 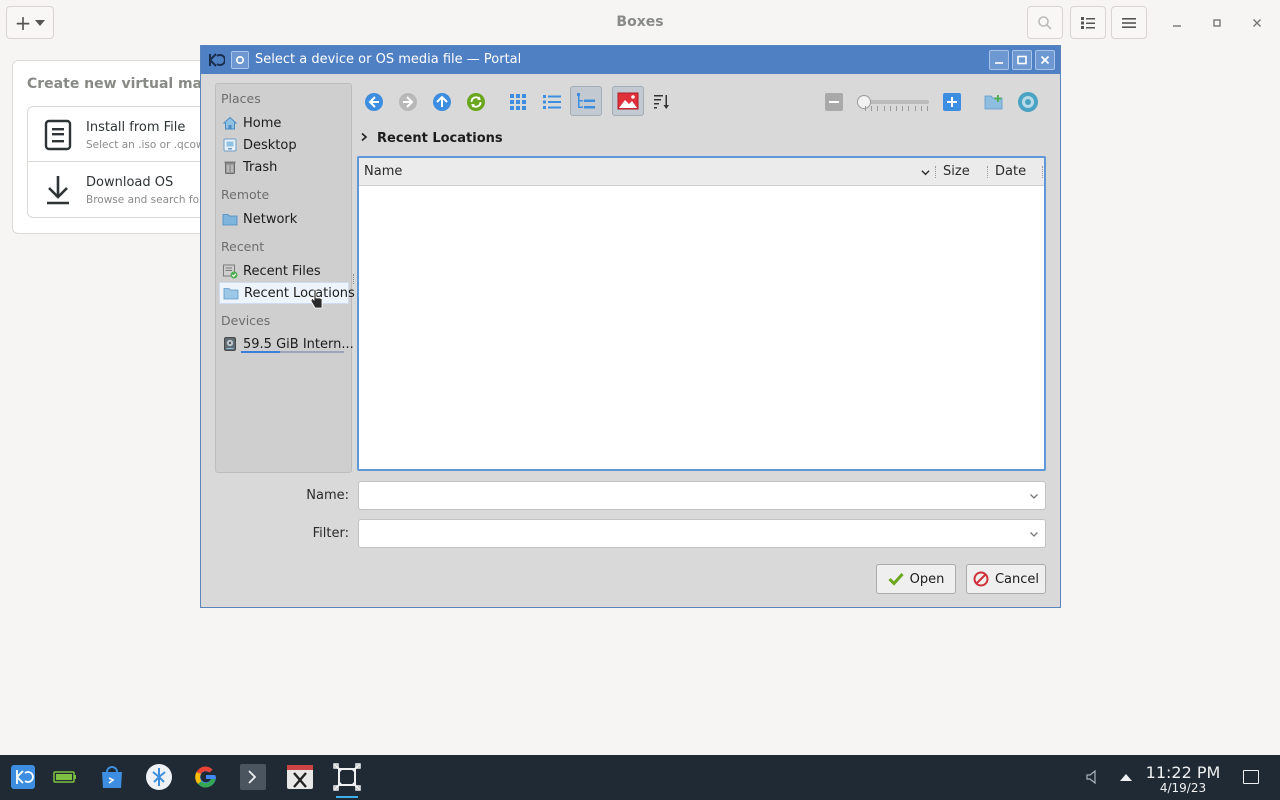 I want to click on x-app-icon, so click(x=300, y=777).